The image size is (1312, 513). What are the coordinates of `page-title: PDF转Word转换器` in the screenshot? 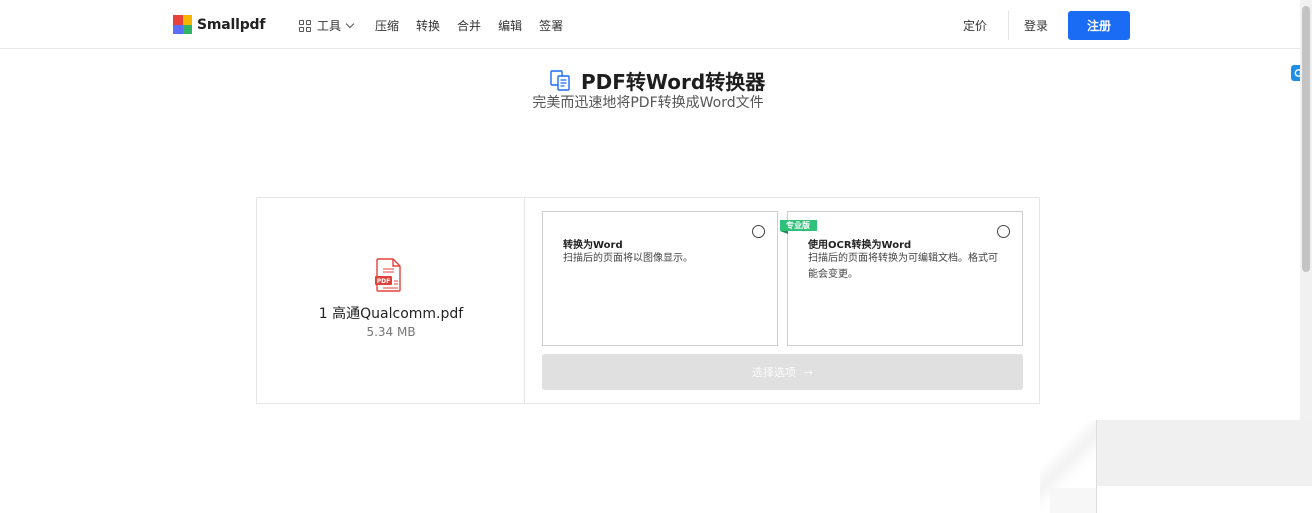 It's located at (673, 82).